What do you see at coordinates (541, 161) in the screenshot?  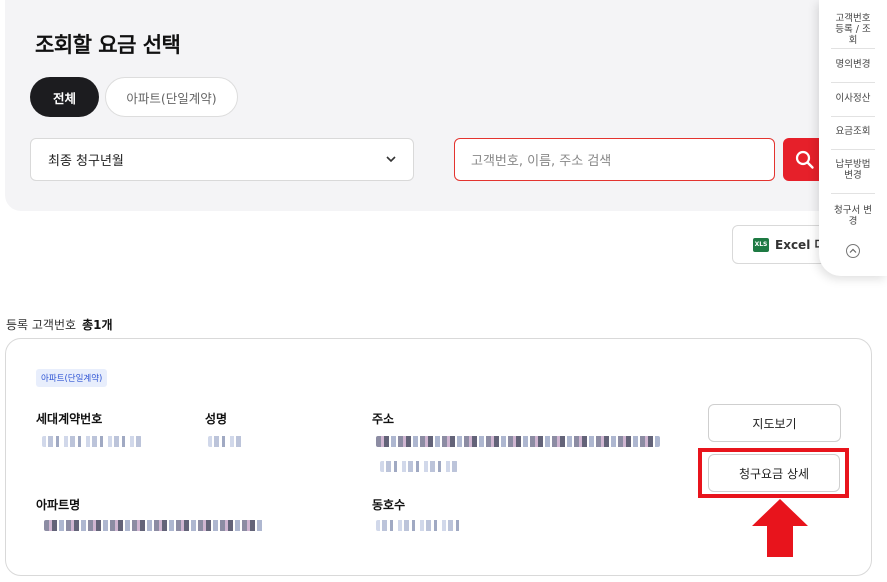 I see `search-placeholder: 고객번호, 이름, 주소 검색` at bounding box center [541, 161].